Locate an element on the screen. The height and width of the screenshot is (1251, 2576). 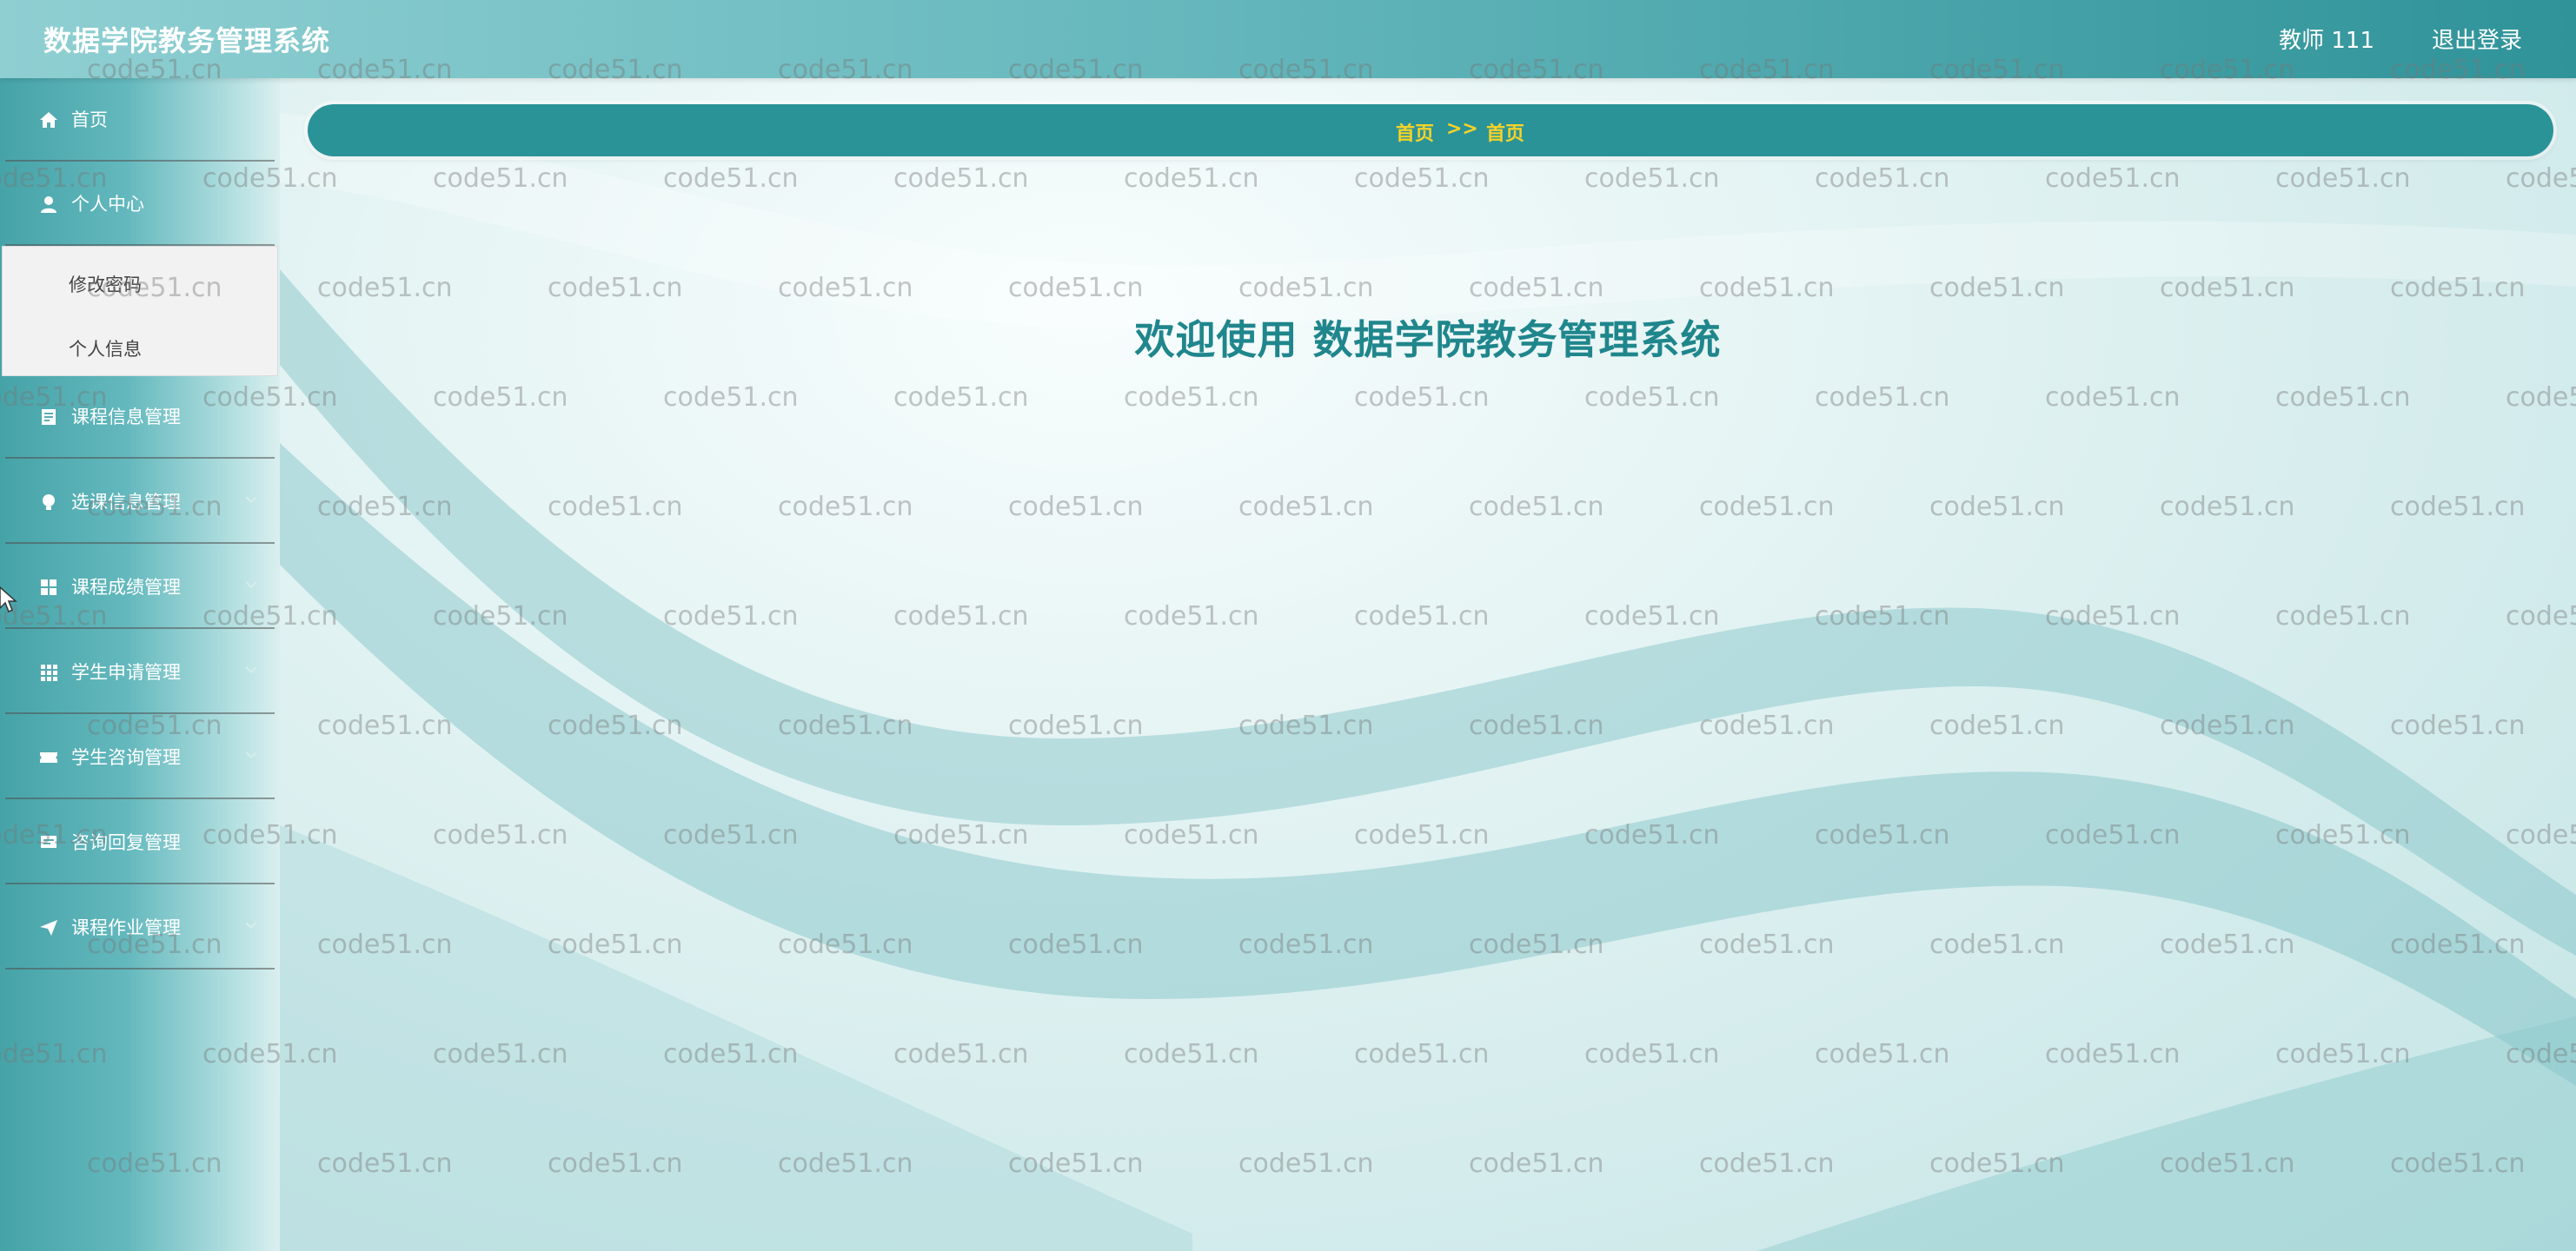
sidebar-item-home: 首页 is located at coordinates (140, 120).